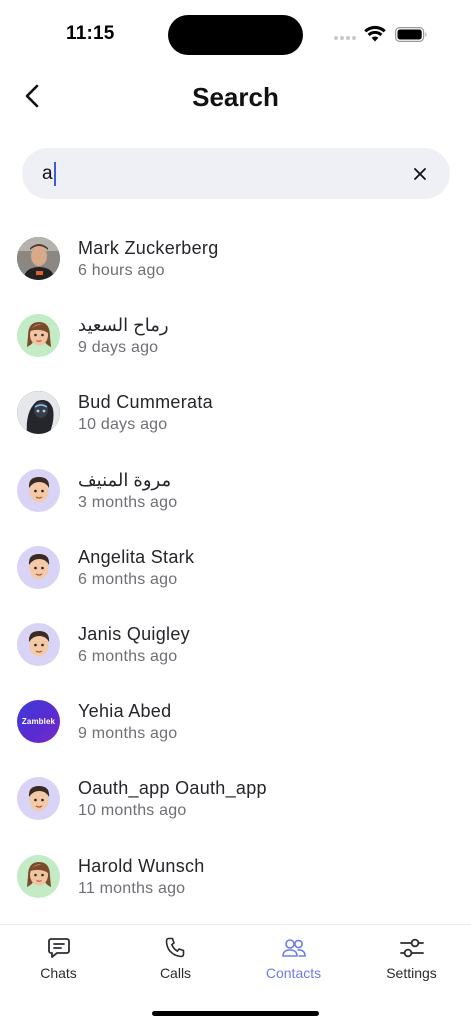 The height and width of the screenshot is (1024, 471). What do you see at coordinates (123, 325) in the screenshot?
I see `contact-name: رماح السعيد` at bounding box center [123, 325].